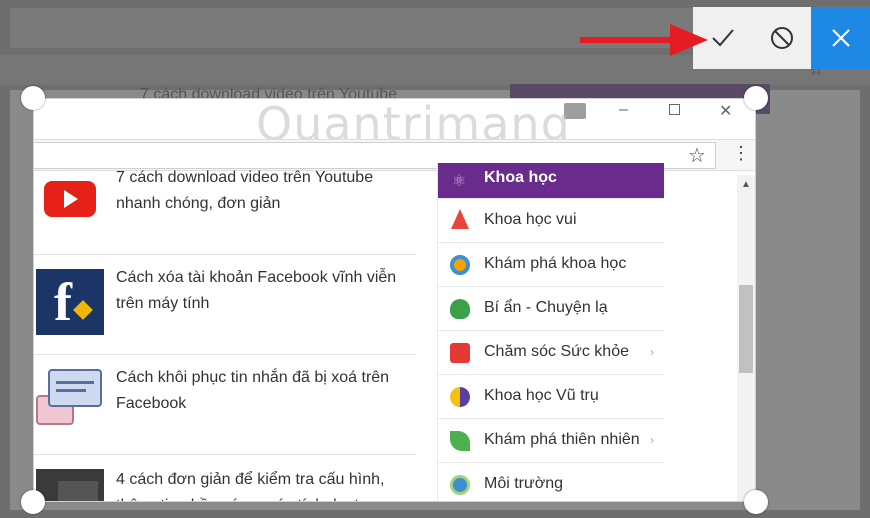 This screenshot has height=518, width=870. What do you see at coordinates (674, 109) in the screenshot?
I see `restore-icon` at bounding box center [674, 109].